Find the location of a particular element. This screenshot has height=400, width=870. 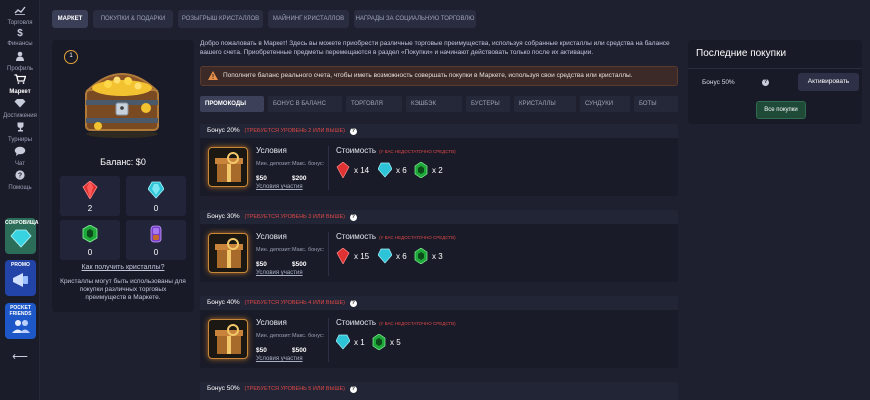

activate-button: Активировать is located at coordinates (828, 82).